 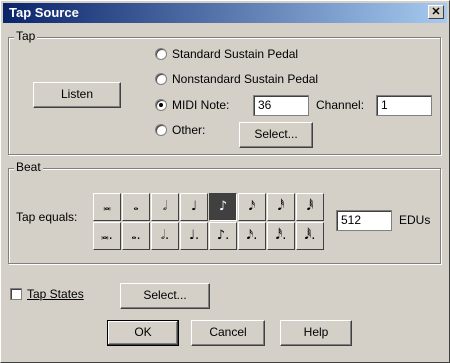 I want to click on dotted-sixty-fourth-note-button: 𝅘𝅥𝅱., so click(x=310, y=236).